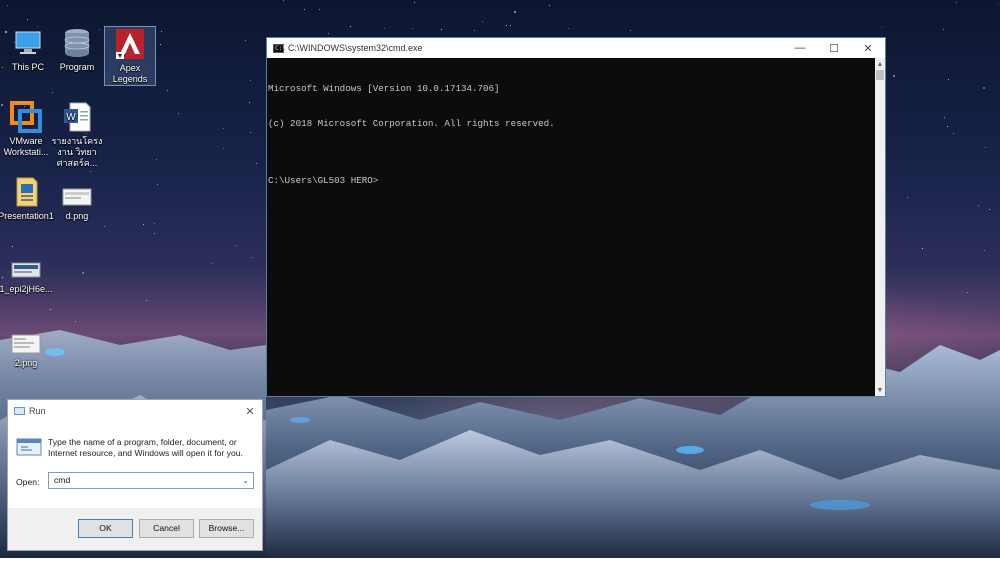 The height and width of the screenshot is (562, 1000). Describe the element at coordinates (880, 64) in the screenshot. I see `scroll-up-icon: ▲` at that location.